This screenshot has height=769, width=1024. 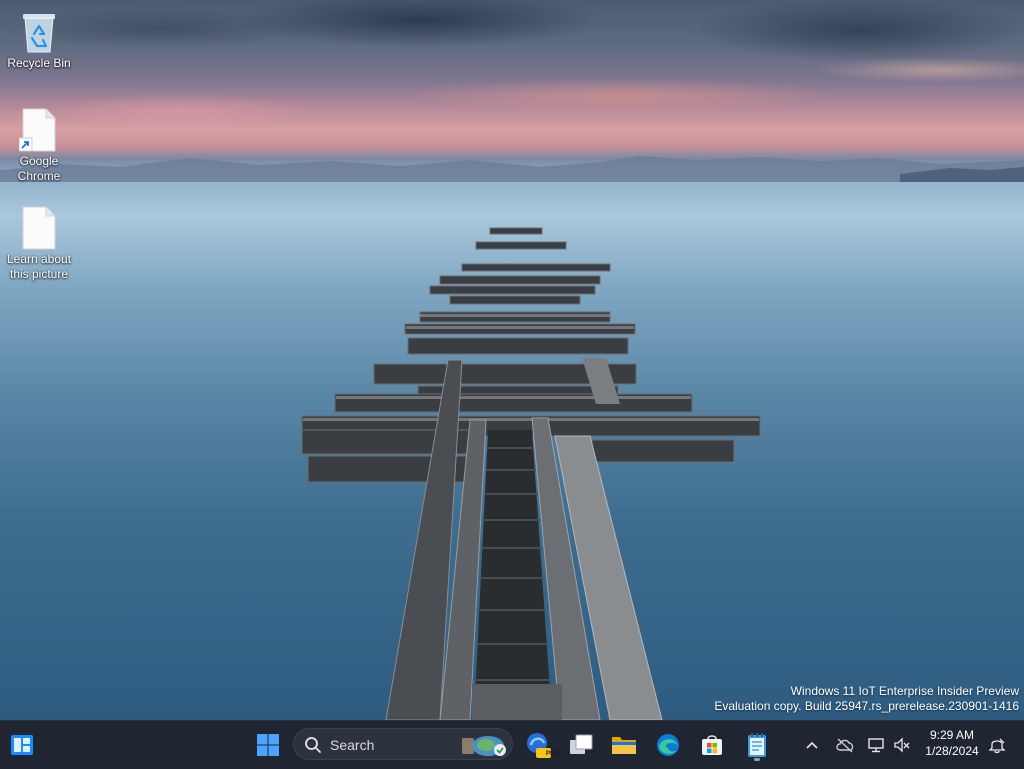 I want to click on search-placeholder: Search, so click(x=352, y=745).